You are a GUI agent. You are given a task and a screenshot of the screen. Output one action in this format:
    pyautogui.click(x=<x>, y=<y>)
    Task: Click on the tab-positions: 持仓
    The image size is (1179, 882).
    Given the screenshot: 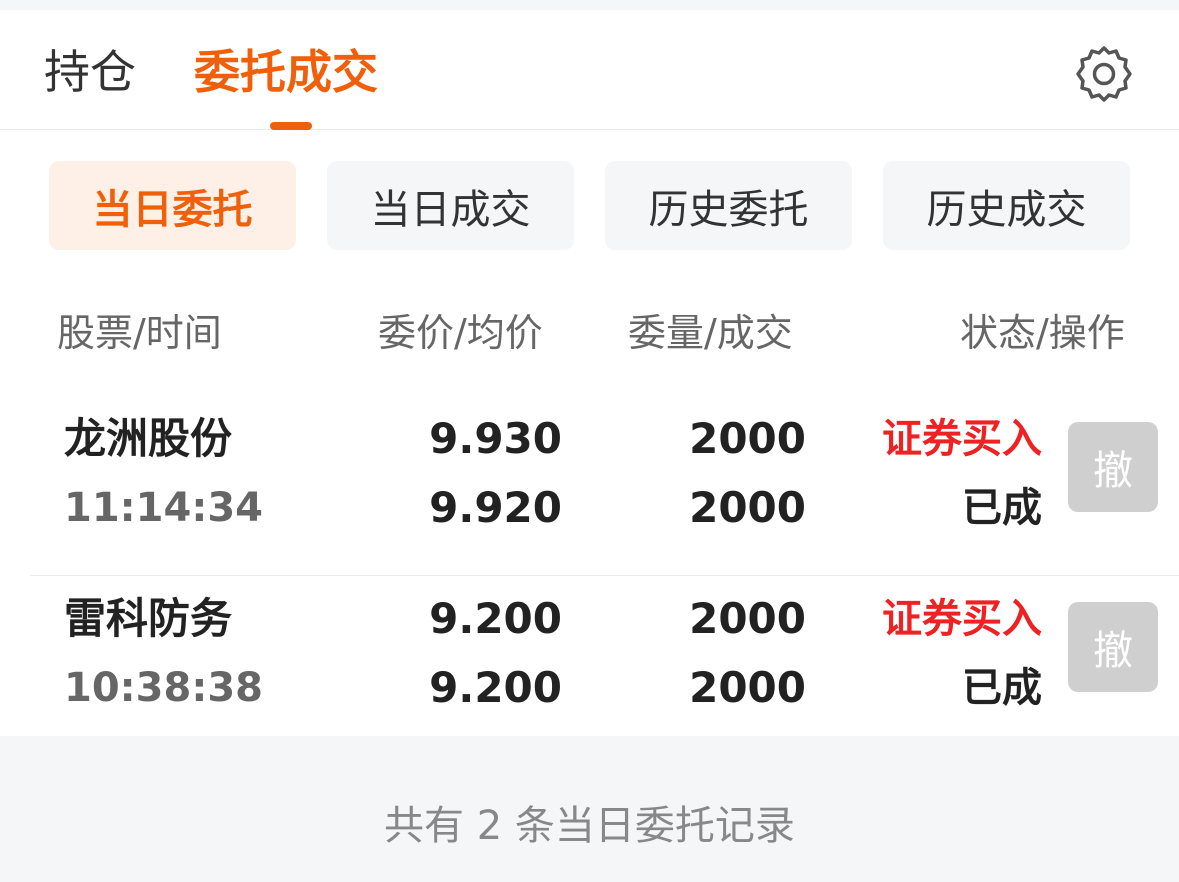 What is the action you would take?
    pyautogui.click(x=90, y=72)
    